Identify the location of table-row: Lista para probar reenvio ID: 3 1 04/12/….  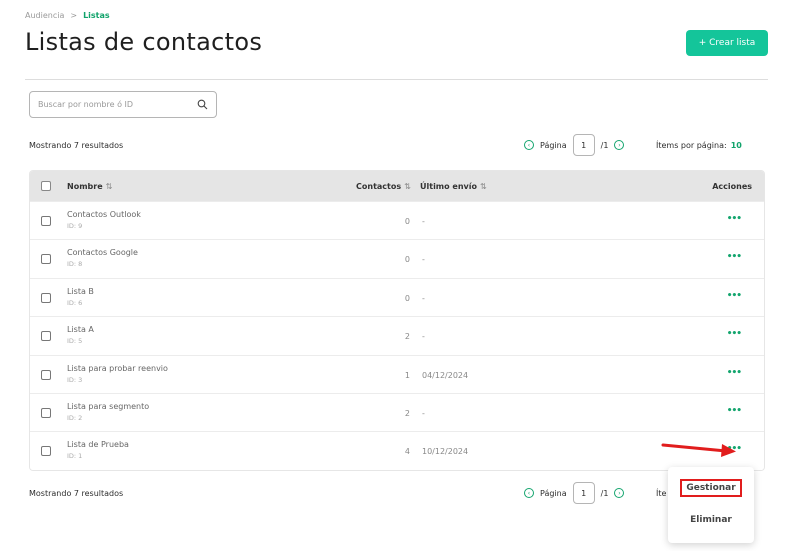
(397, 373).